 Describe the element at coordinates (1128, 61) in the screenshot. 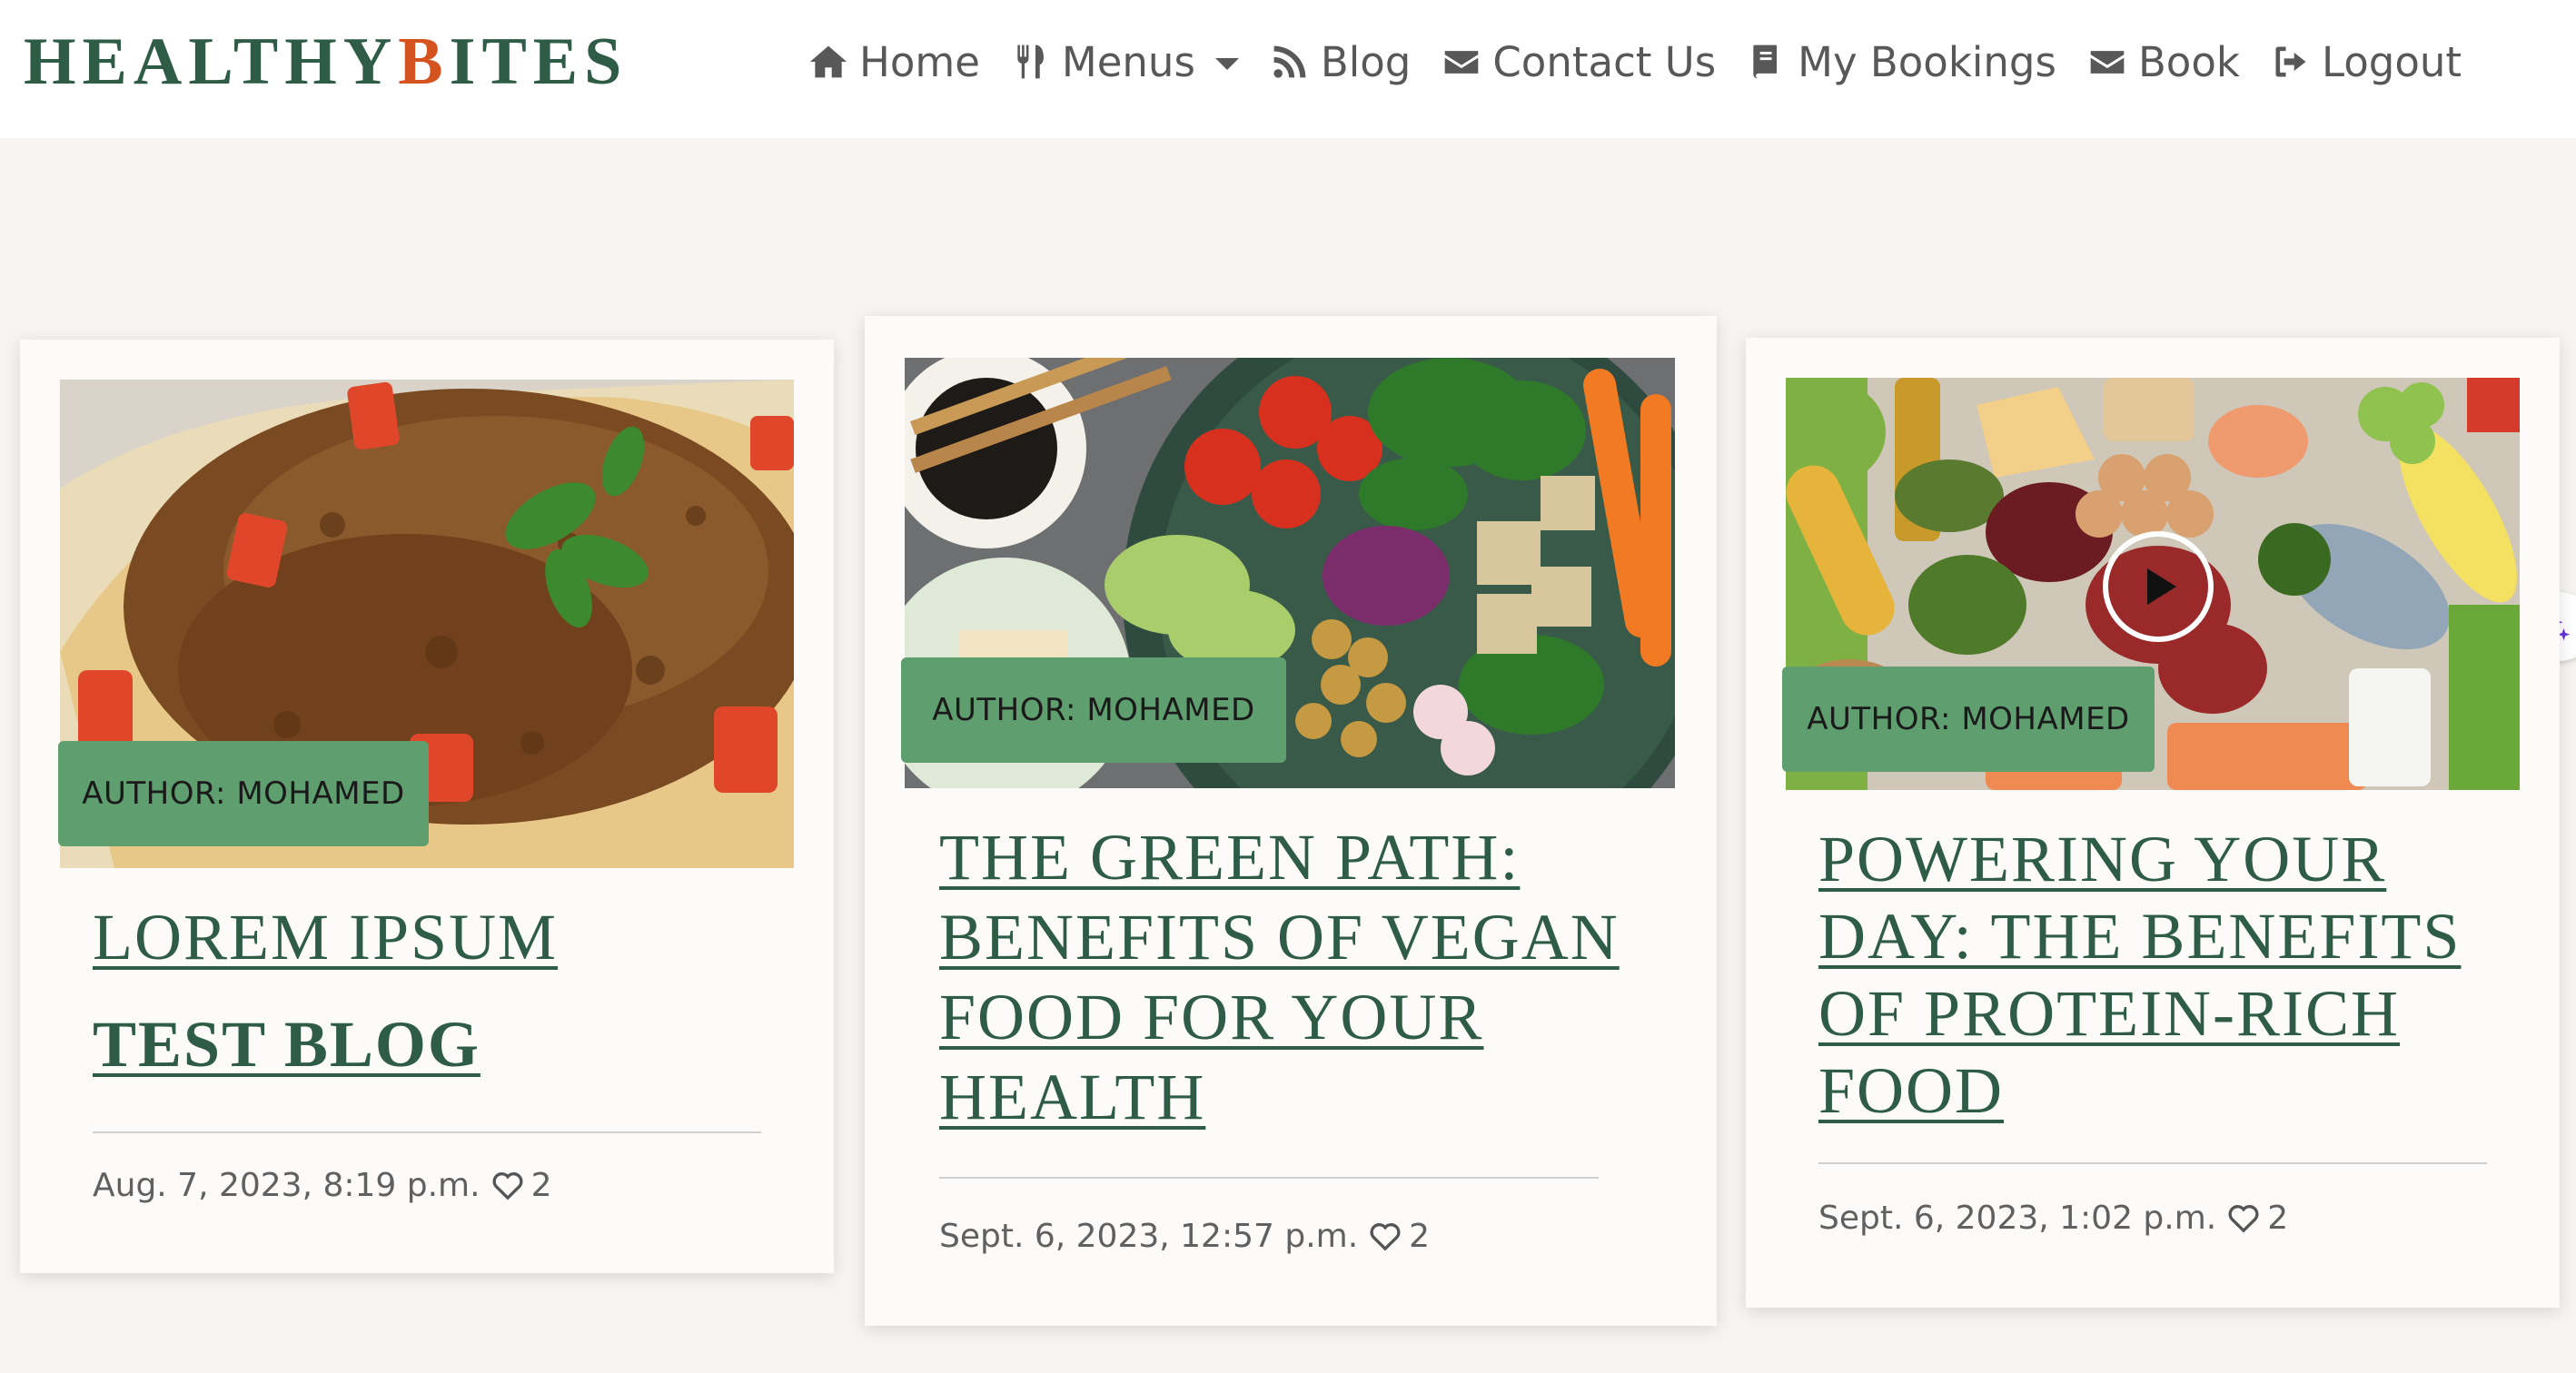

I see `nav-menus-label: Menus` at that location.